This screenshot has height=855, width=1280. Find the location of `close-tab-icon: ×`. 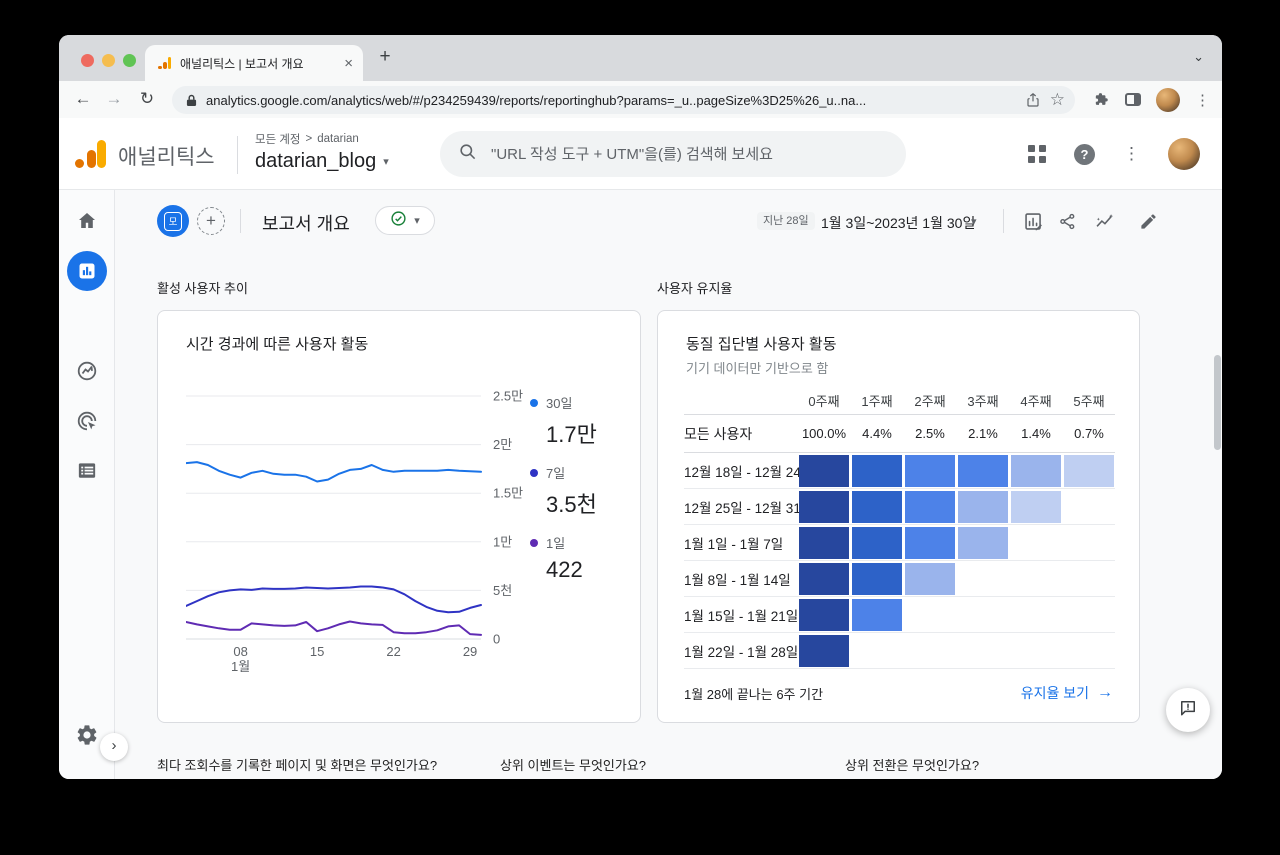

close-tab-icon: × is located at coordinates (348, 63).